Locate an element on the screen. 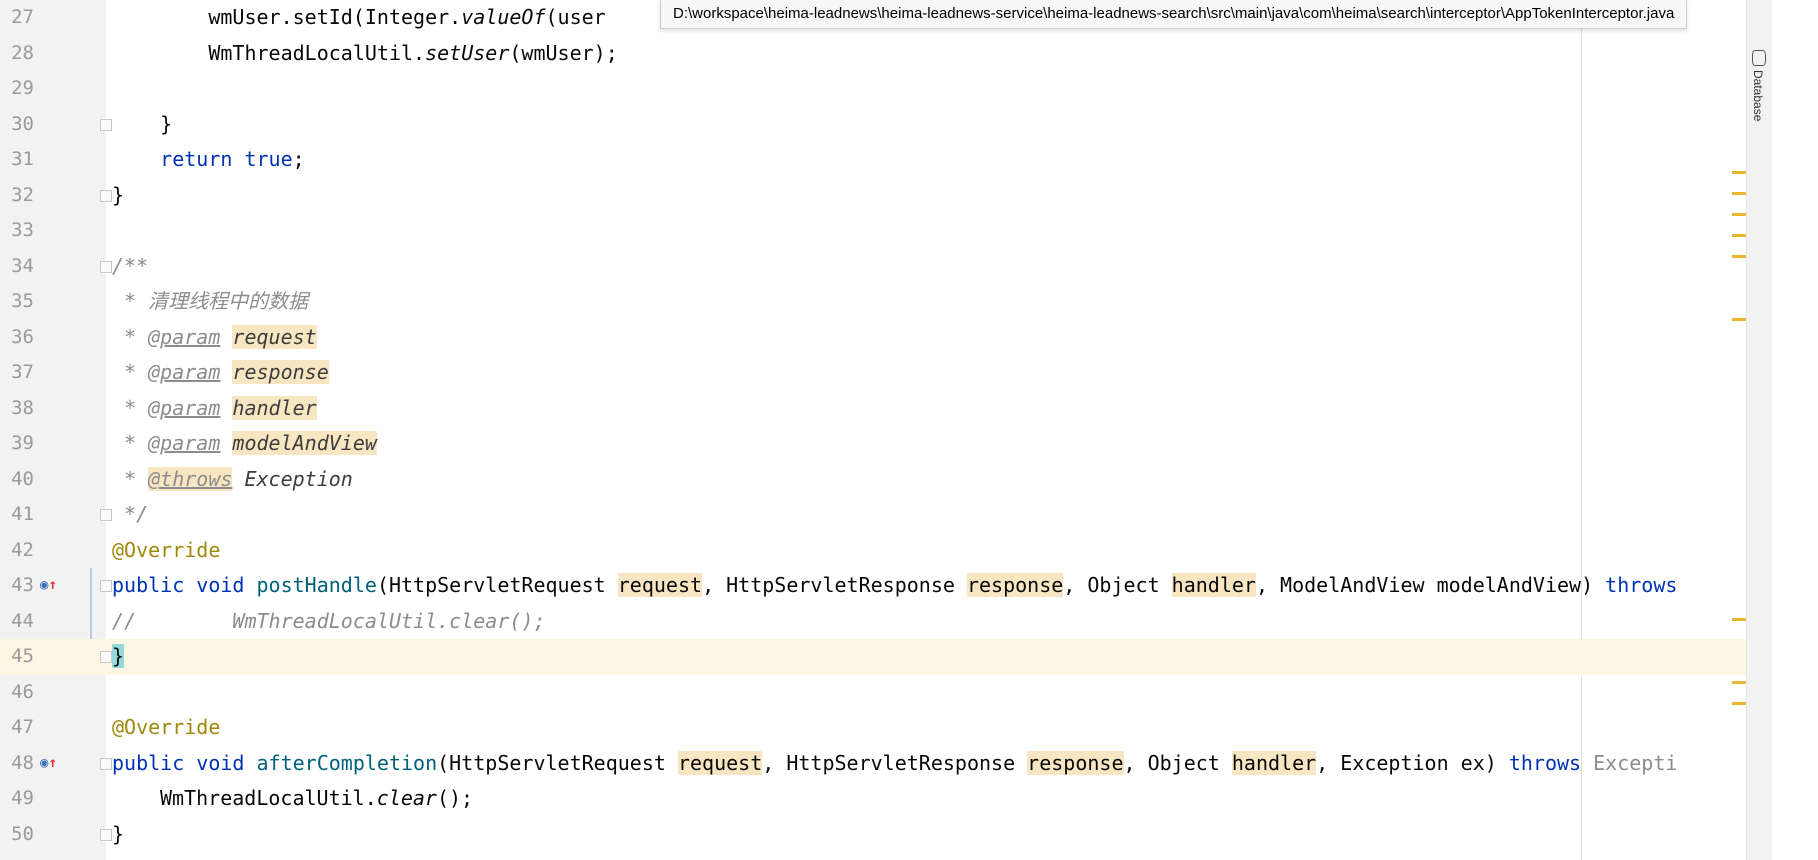 The image size is (1818, 860). code-line: 42 @Override is located at coordinates (873, 551).